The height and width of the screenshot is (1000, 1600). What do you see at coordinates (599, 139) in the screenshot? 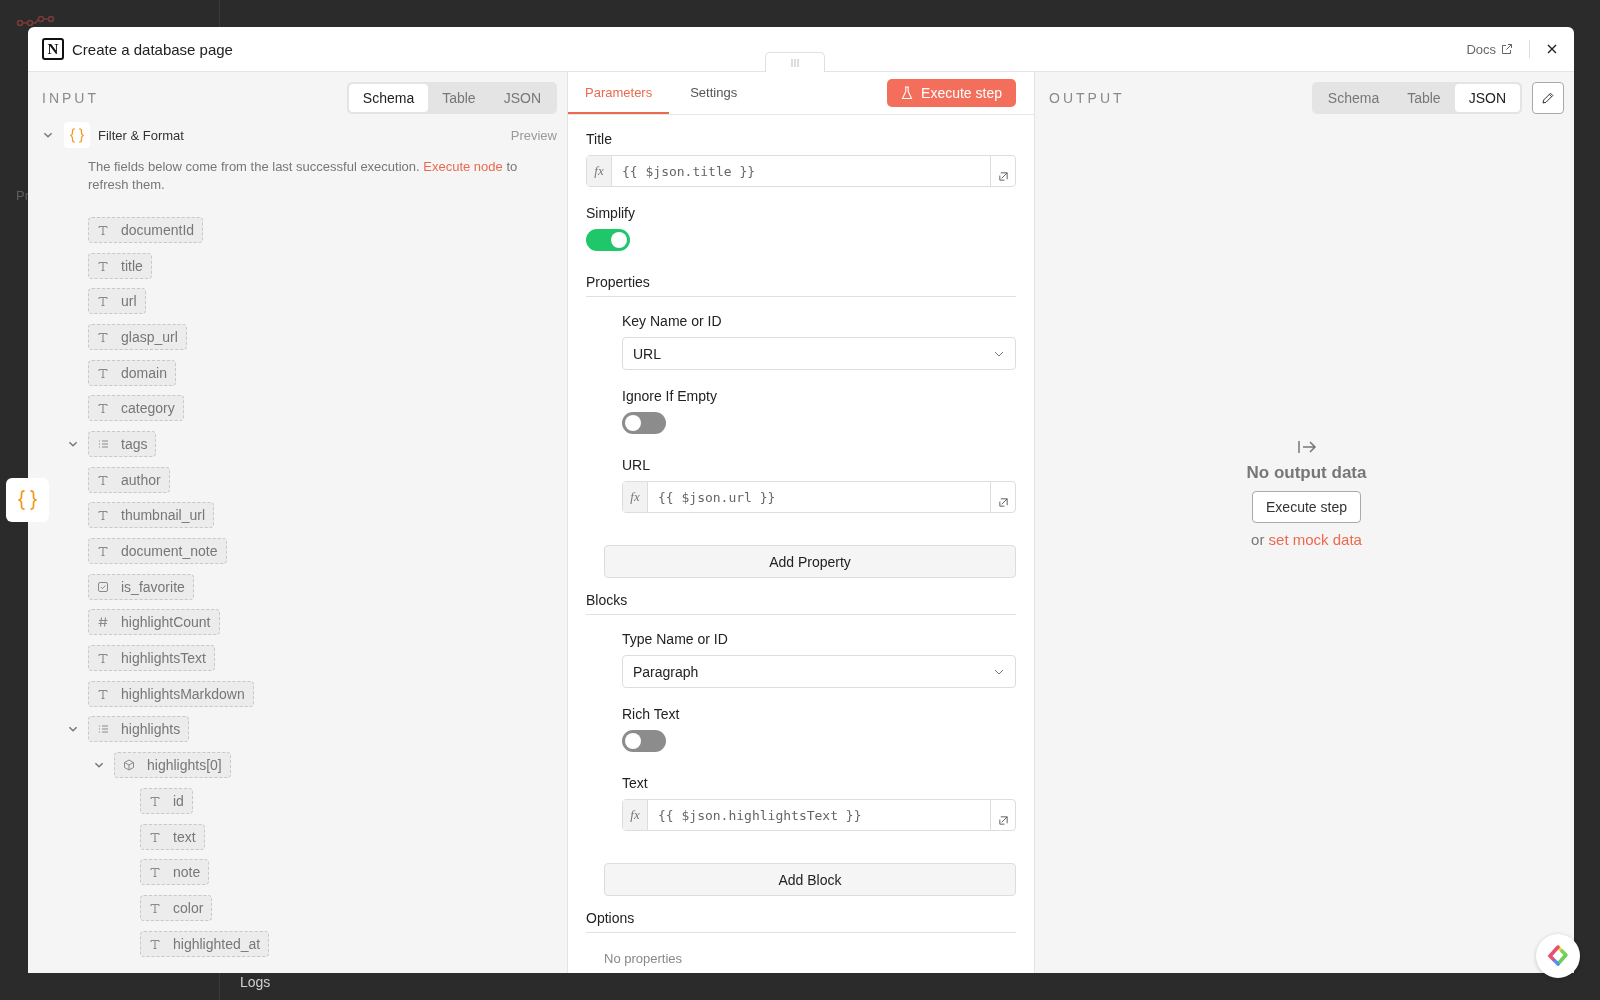
I see `field-label: Title` at bounding box center [599, 139].